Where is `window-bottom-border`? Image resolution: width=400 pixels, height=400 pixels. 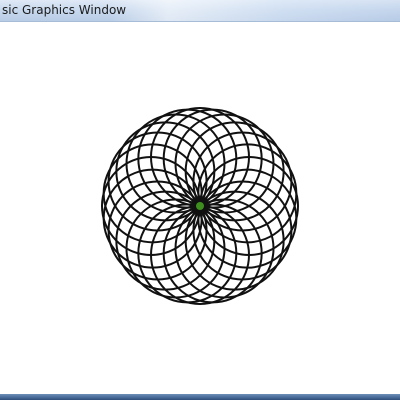
window-bottom-border is located at coordinates (200, 397).